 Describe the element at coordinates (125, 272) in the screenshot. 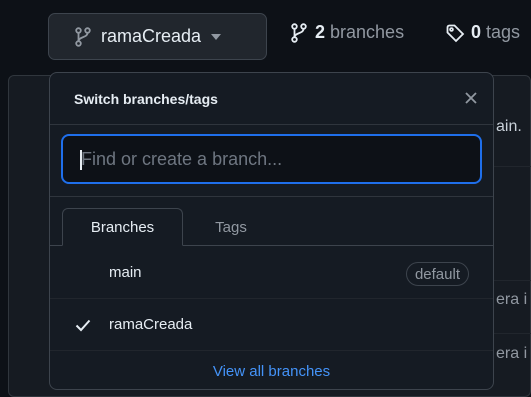

I see `branch-item-label: main` at that location.